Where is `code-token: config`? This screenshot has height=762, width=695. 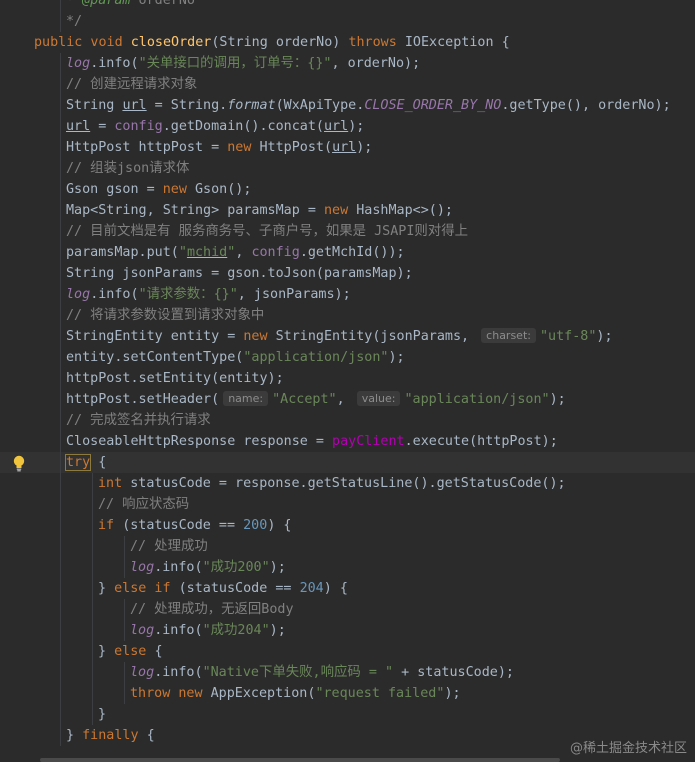
code-token: config is located at coordinates (138, 126).